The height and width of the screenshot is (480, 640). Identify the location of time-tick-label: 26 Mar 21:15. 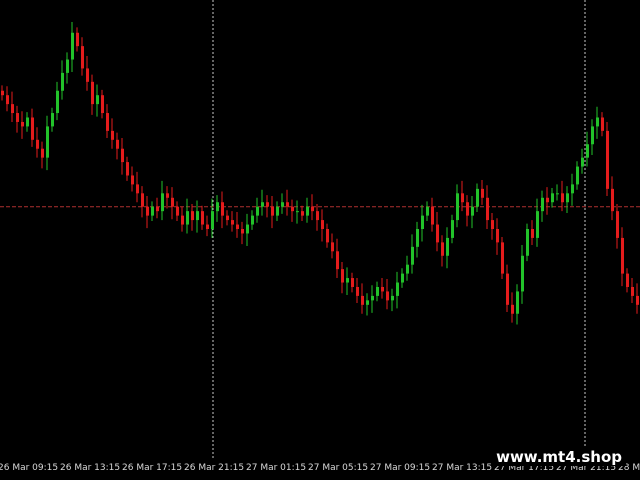
(214, 468).